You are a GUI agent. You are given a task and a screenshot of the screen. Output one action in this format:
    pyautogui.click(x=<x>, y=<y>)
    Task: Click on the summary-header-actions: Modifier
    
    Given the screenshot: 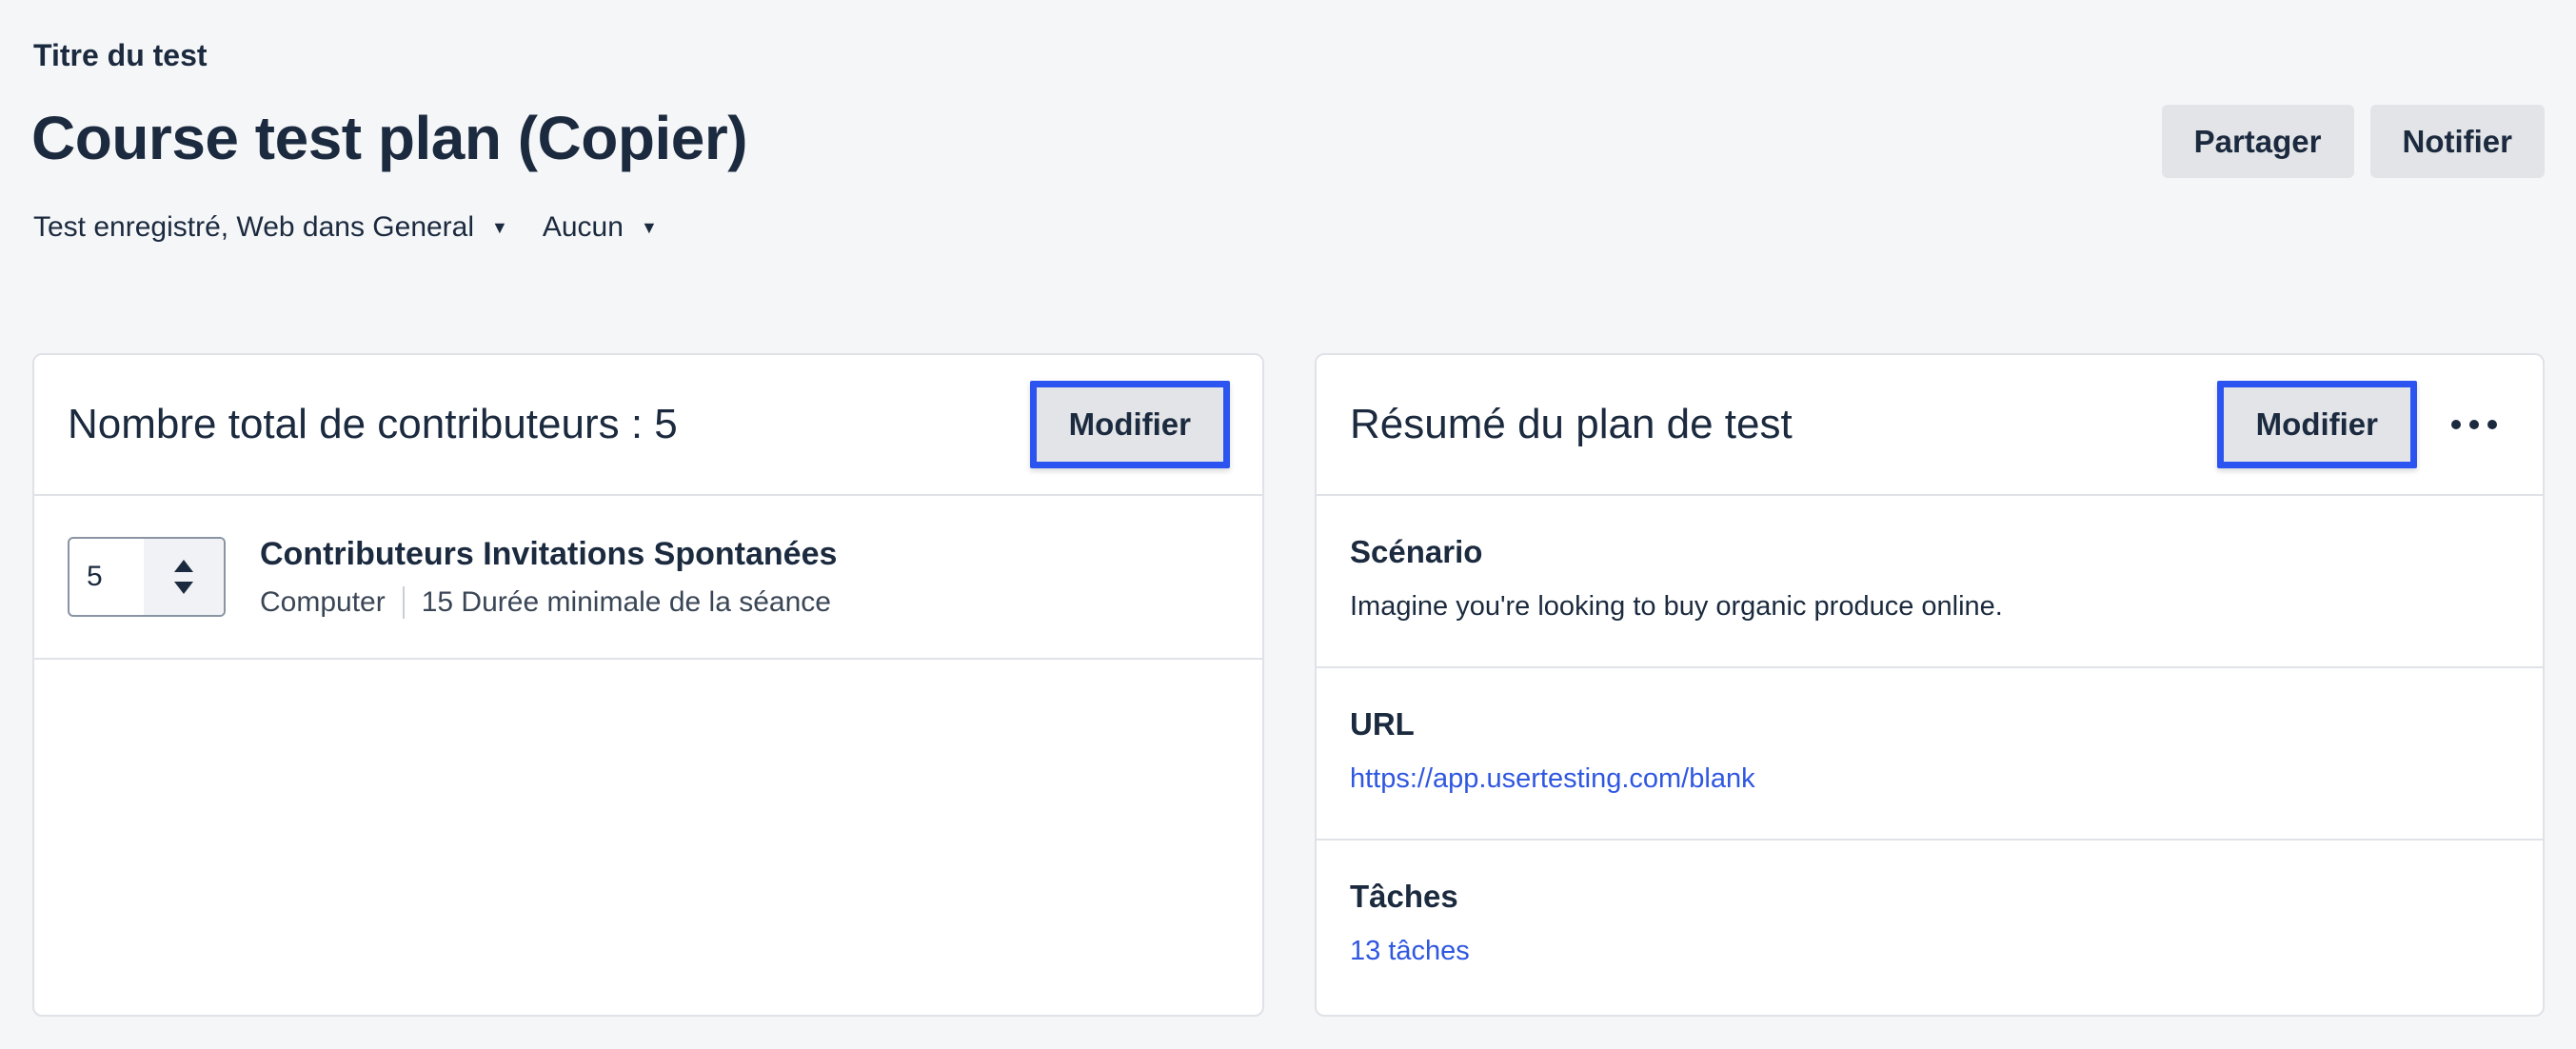 What is the action you would take?
    pyautogui.click(x=2363, y=424)
    